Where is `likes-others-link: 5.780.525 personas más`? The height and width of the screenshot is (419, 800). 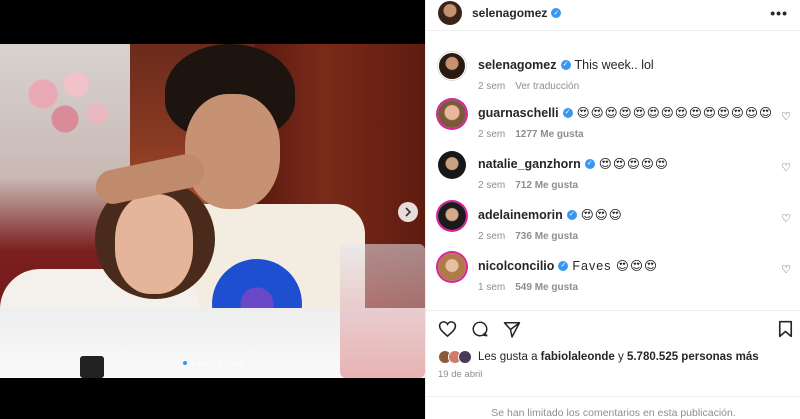 likes-others-link: 5.780.525 personas más is located at coordinates (693, 357).